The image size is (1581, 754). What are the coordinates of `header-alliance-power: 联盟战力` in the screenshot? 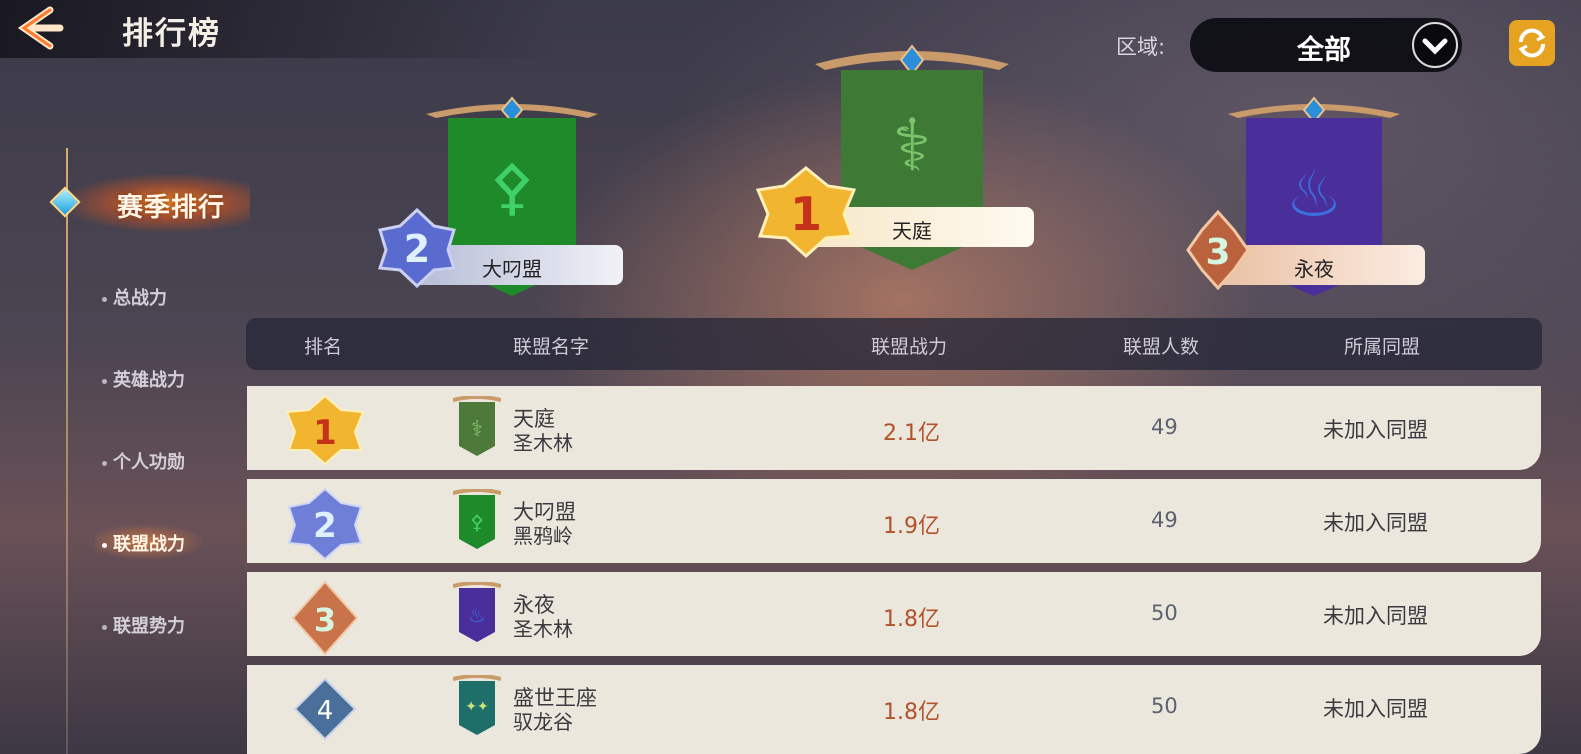 It's located at (909, 347).